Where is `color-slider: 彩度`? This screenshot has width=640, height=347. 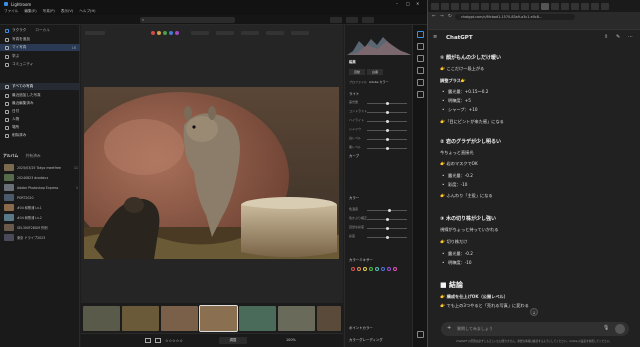
color-slider: 彩度 is located at coordinates (379, 237).